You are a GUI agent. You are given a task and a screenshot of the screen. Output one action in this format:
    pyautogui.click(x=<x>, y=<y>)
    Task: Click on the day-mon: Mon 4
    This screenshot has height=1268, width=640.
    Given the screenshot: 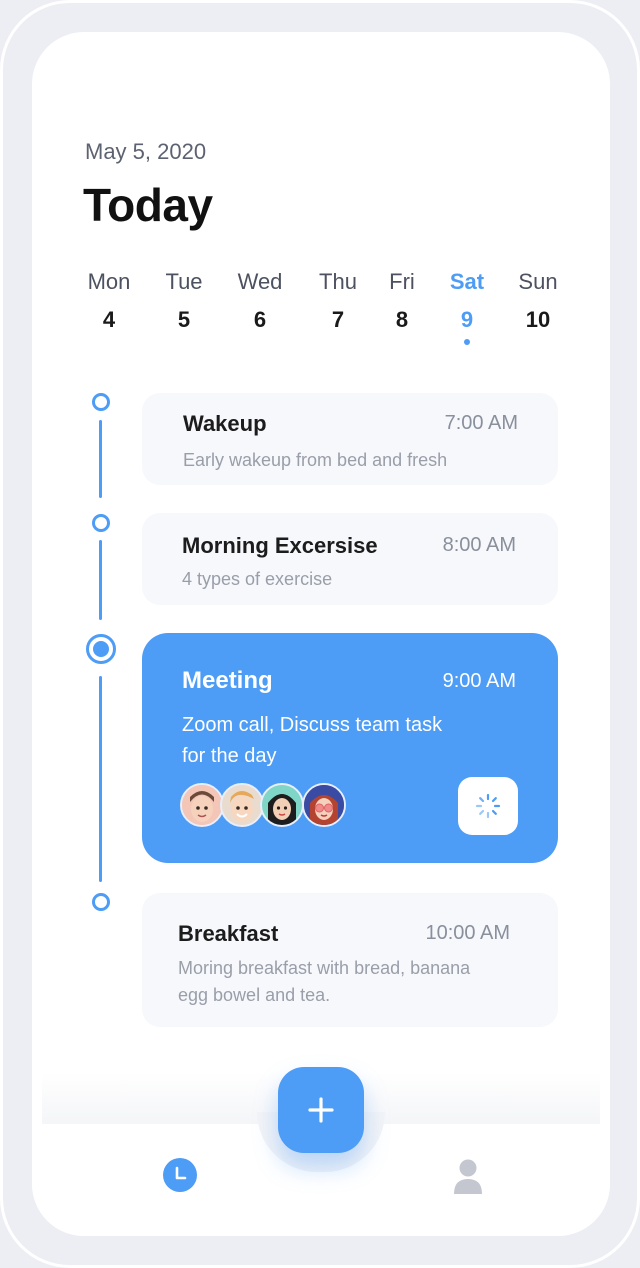 What is the action you would take?
    pyautogui.click(x=109, y=301)
    